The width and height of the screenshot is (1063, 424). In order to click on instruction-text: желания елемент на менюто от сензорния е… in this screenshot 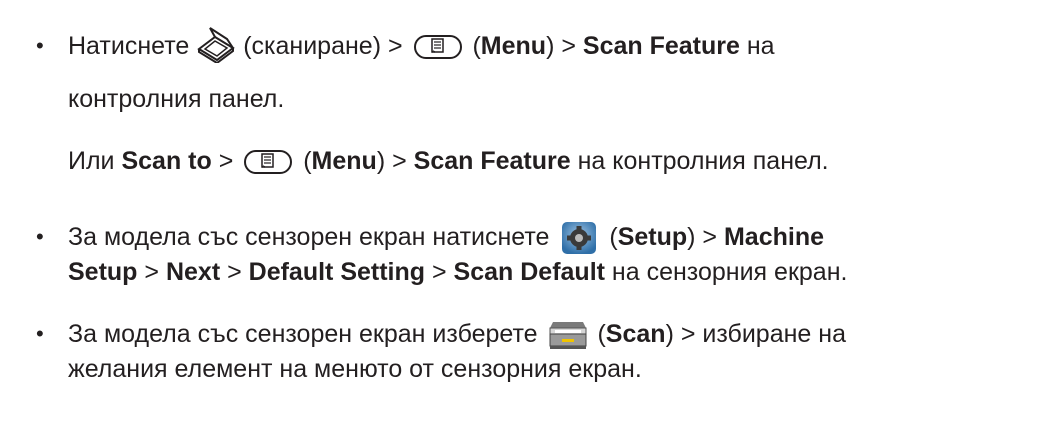, I will do `click(355, 369)`.